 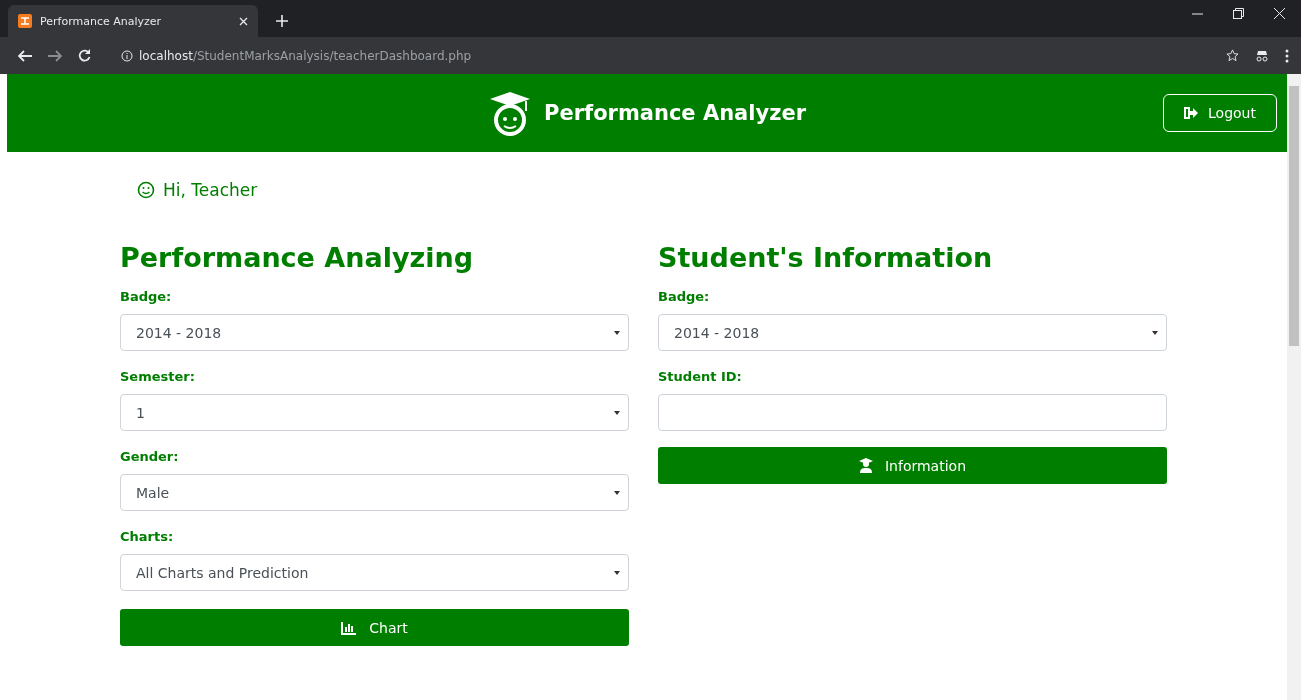 I want to click on select-field: All Charts and Prediction, so click(x=374, y=572).